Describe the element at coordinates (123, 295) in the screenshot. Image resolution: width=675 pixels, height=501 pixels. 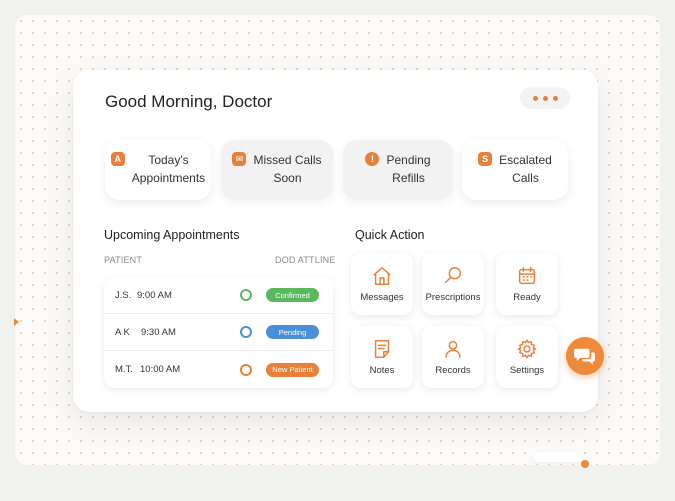
I see `appointment-patient: J.S.` at that location.